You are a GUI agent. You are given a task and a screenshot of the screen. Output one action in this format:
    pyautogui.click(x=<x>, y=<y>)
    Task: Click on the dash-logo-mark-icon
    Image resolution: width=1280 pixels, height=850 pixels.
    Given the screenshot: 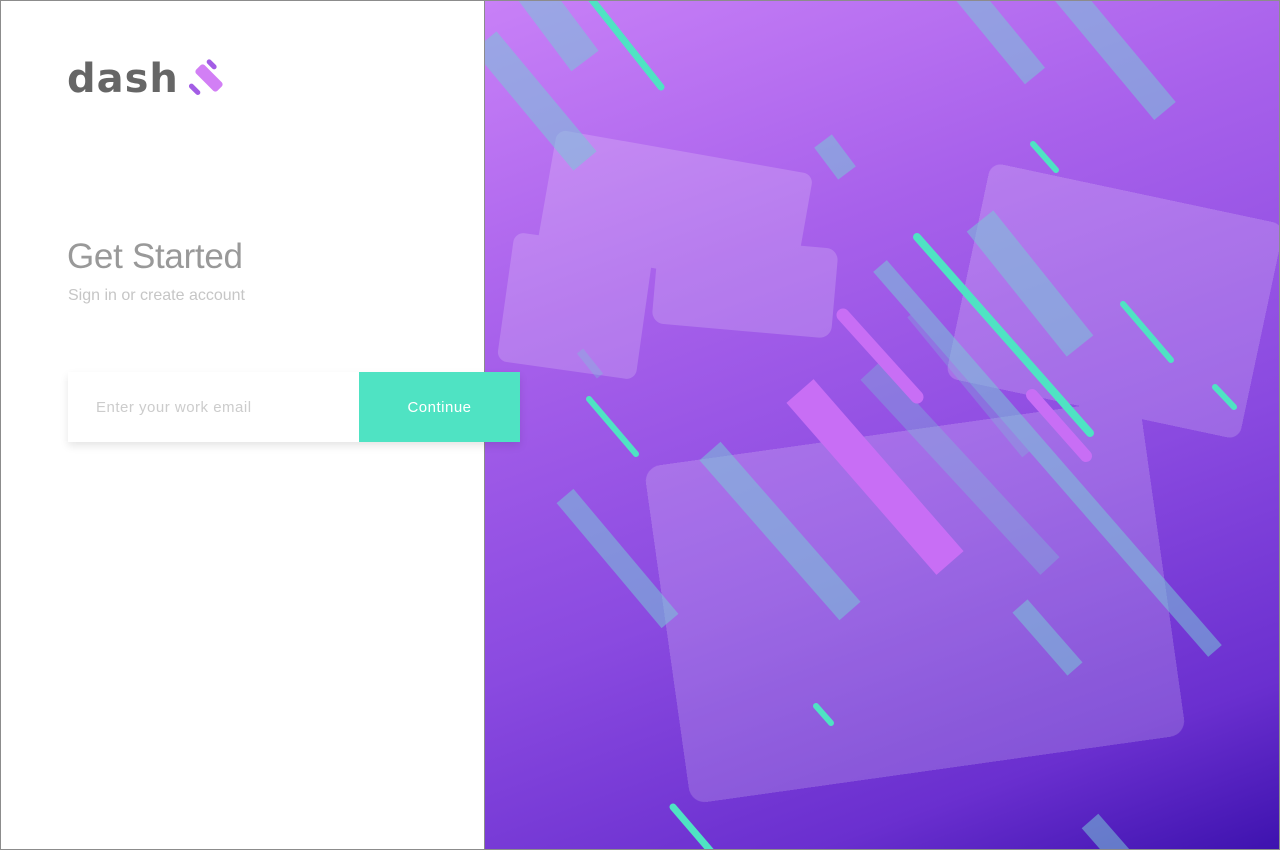 What is the action you would take?
    pyautogui.click(x=205, y=77)
    